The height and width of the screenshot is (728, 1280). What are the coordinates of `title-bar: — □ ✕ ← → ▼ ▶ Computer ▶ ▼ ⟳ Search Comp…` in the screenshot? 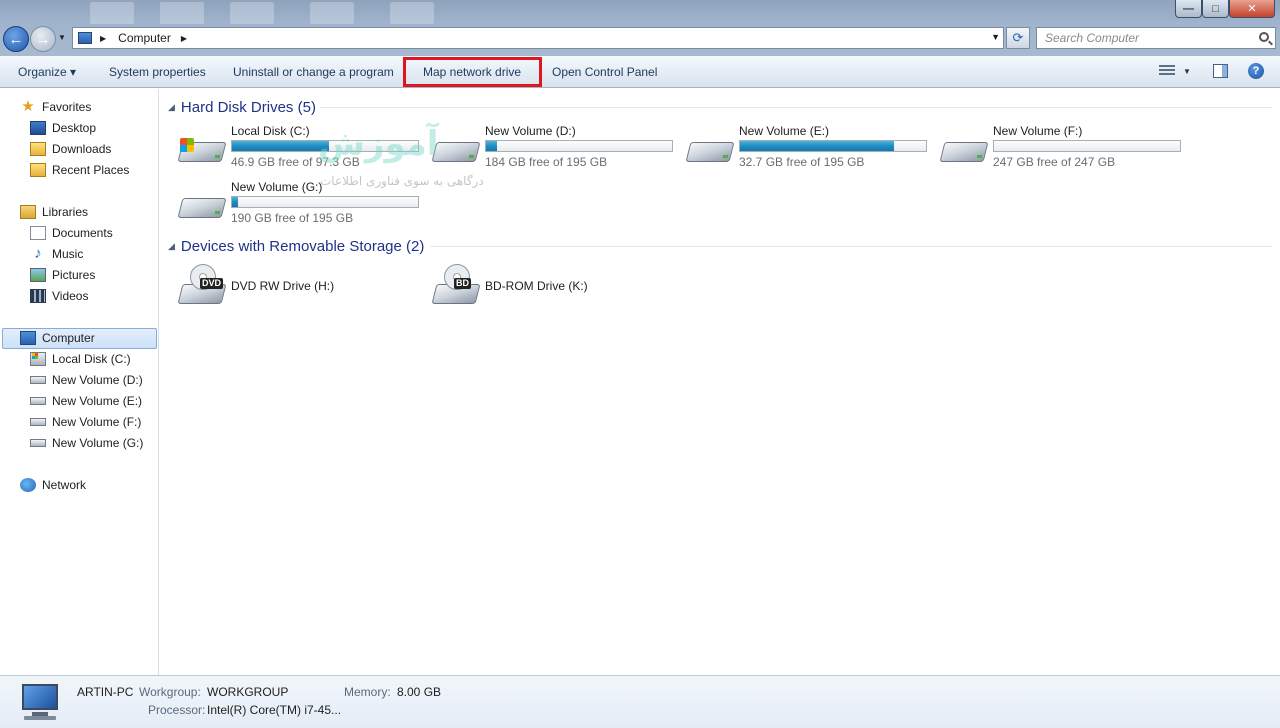 It's located at (640, 28).